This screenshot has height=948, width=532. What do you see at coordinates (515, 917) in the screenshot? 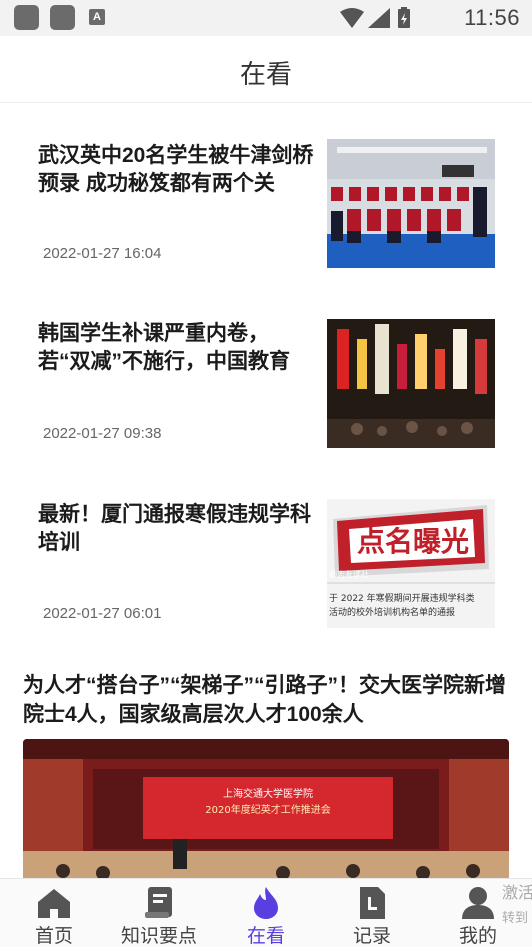
I see `watermark-line: 转到` at bounding box center [515, 917].